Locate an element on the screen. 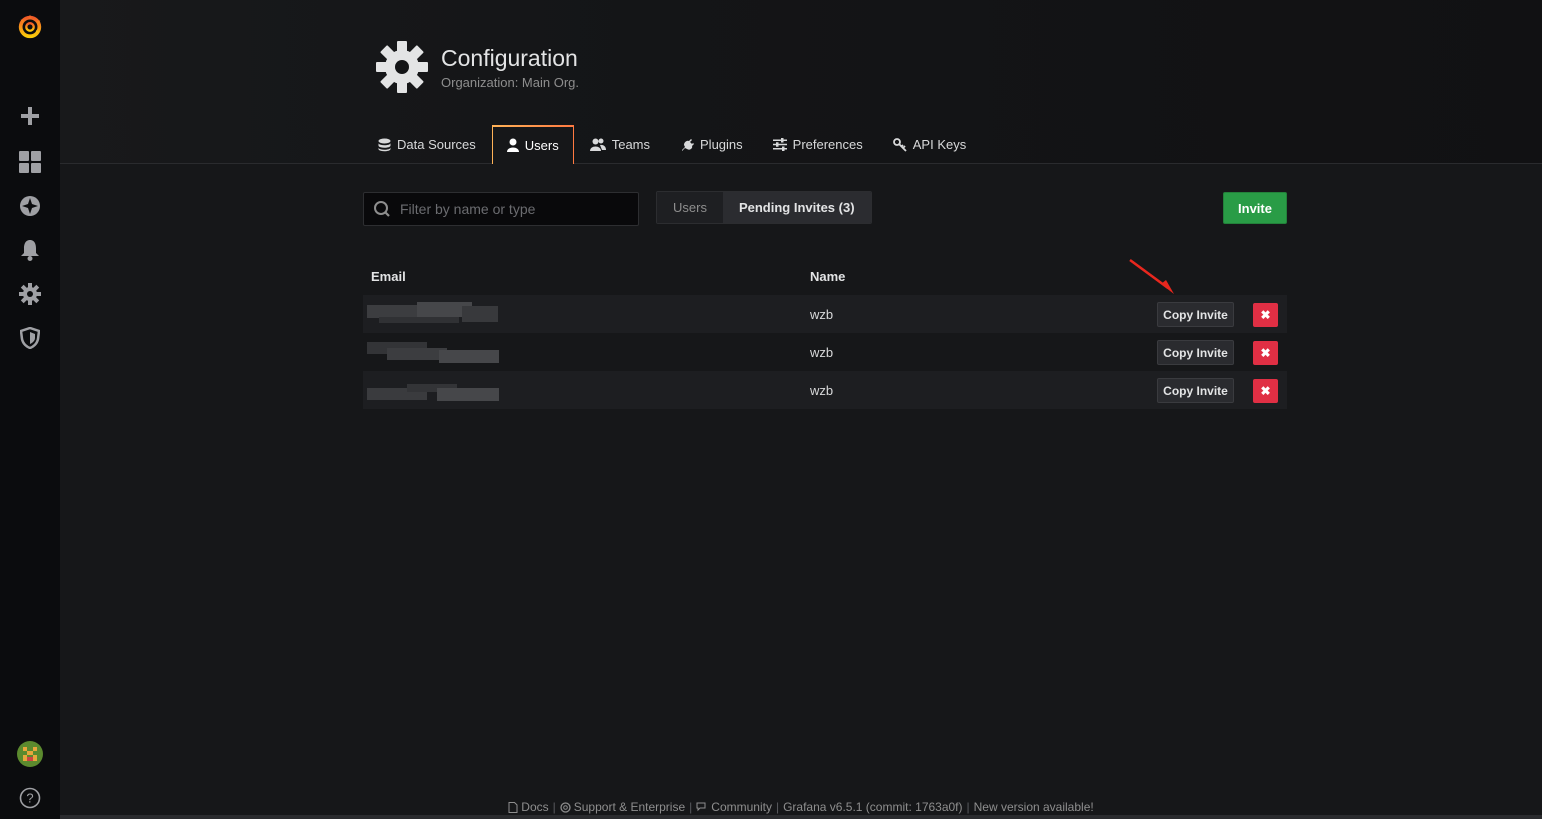 The height and width of the screenshot is (819, 1542). tab-label: Data Sources is located at coordinates (436, 144).